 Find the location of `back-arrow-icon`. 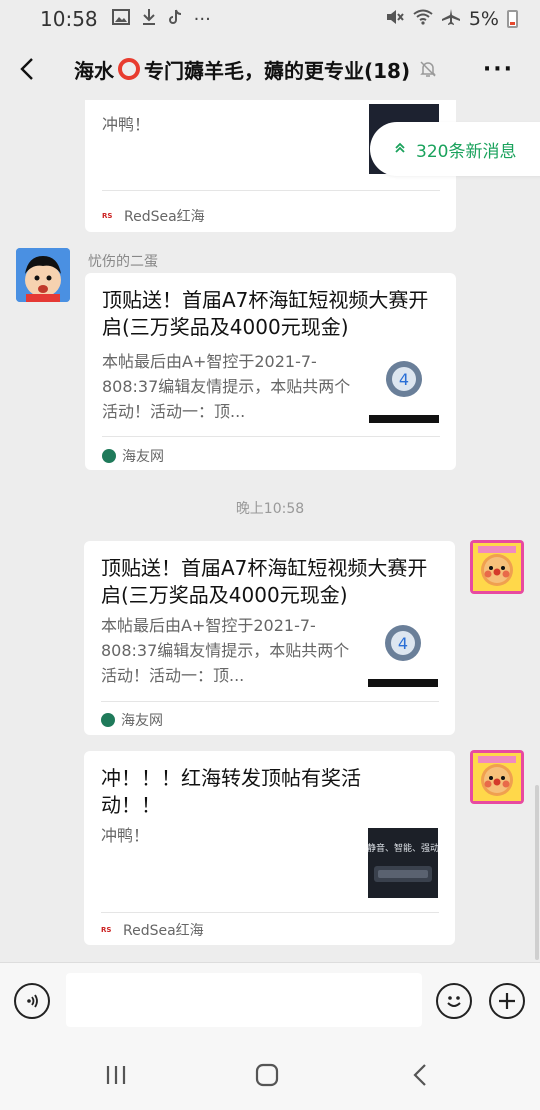

back-arrow-icon is located at coordinates (419, 1075).